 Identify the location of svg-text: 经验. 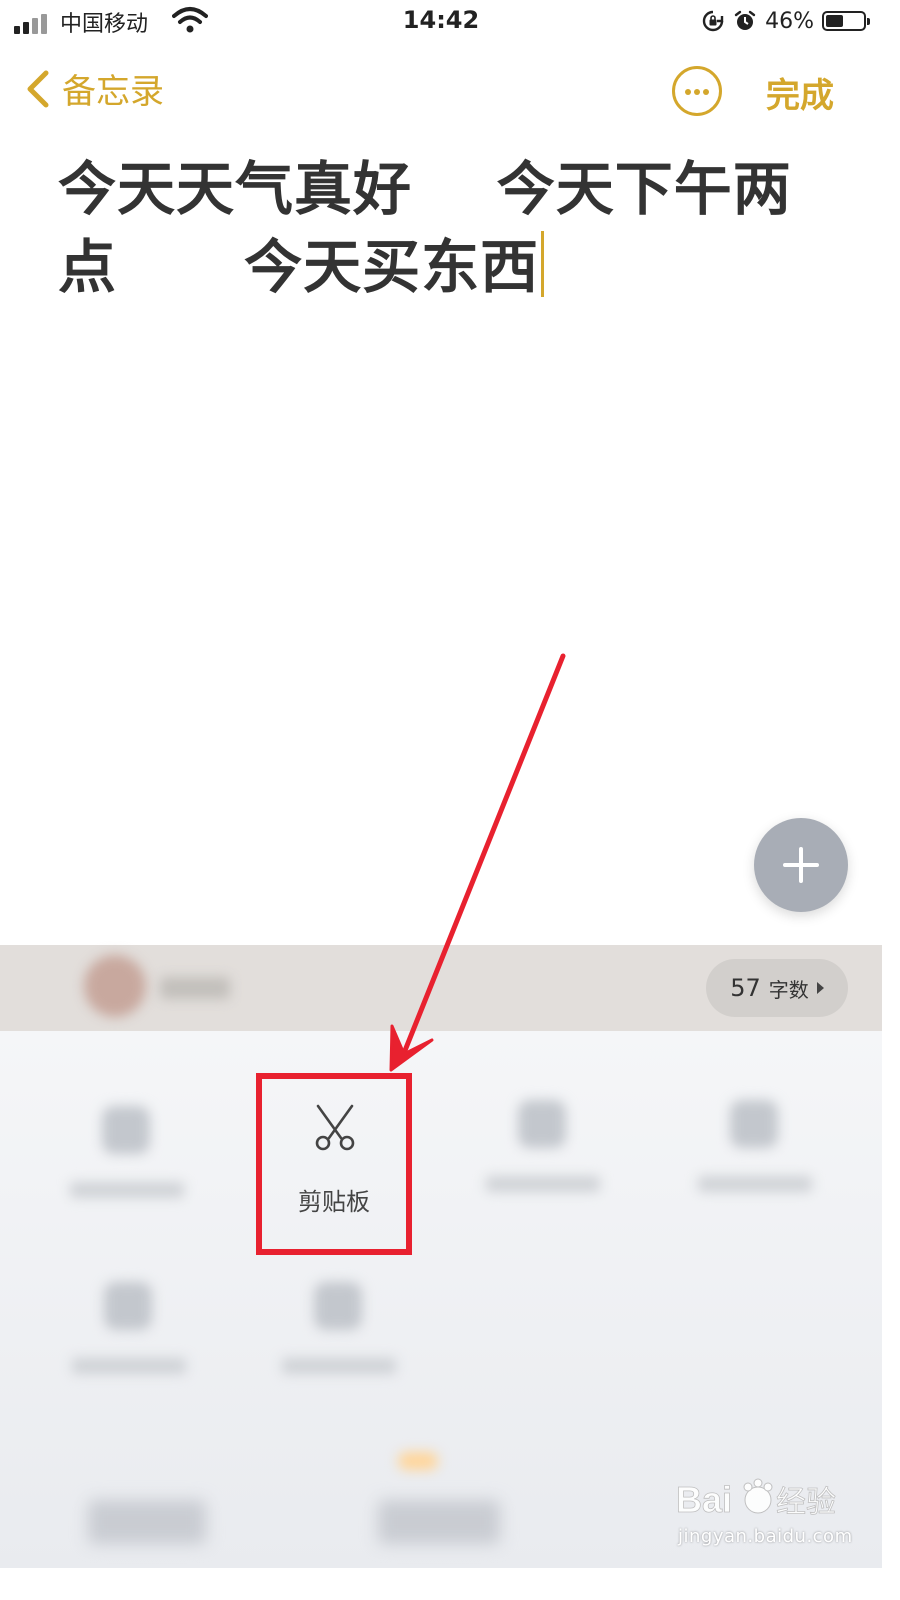
(806, 1502).